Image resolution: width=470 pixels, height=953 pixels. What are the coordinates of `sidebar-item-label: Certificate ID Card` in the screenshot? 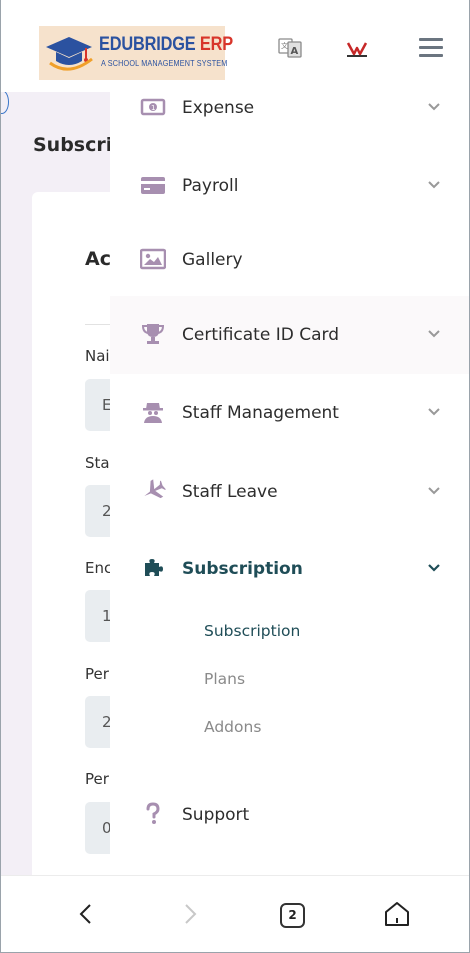 It's located at (260, 335).